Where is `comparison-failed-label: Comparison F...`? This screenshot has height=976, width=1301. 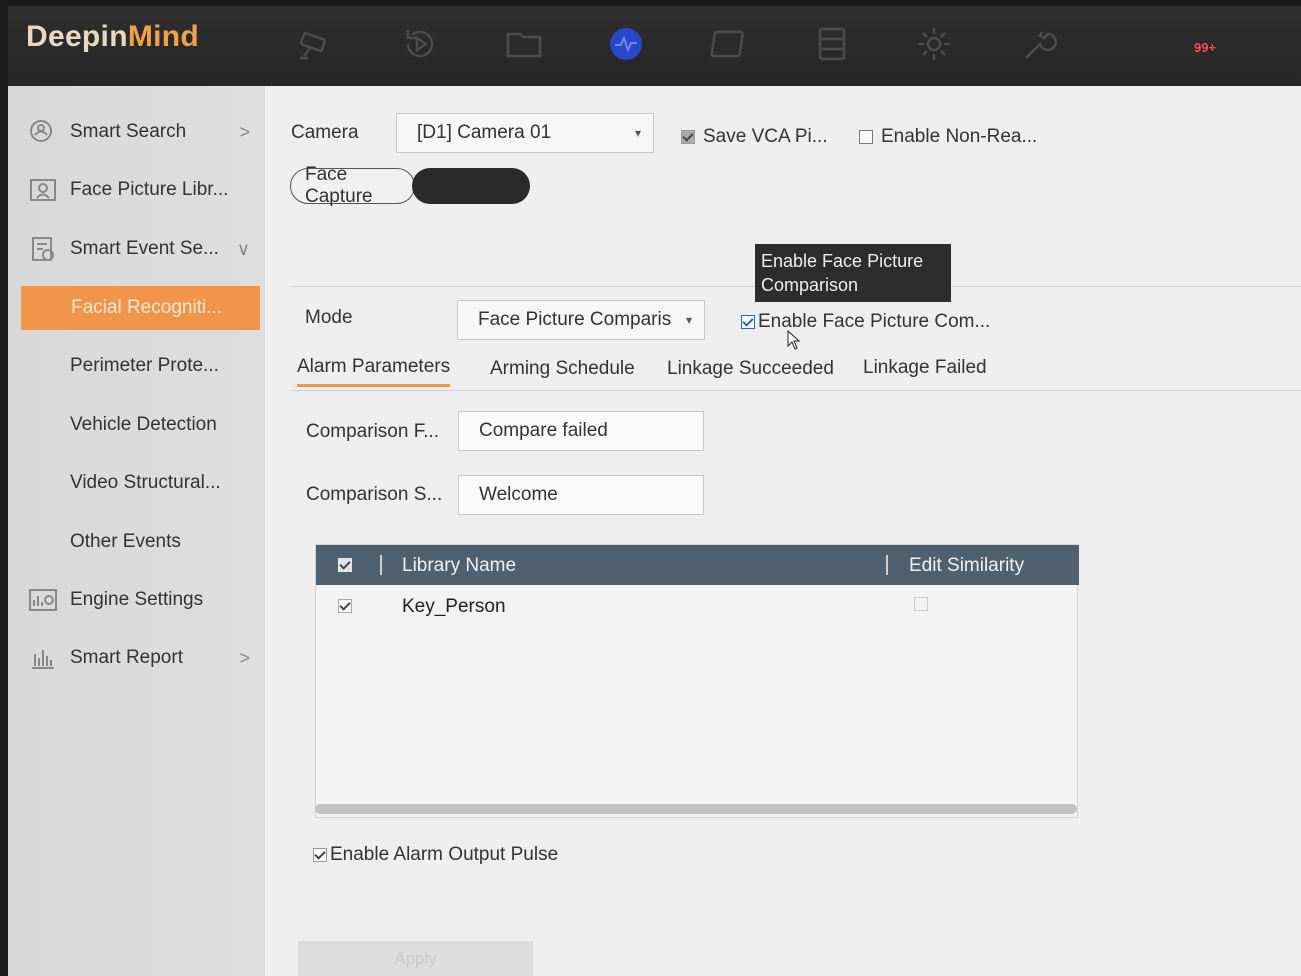 comparison-failed-label: Comparison F... is located at coordinates (373, 431).